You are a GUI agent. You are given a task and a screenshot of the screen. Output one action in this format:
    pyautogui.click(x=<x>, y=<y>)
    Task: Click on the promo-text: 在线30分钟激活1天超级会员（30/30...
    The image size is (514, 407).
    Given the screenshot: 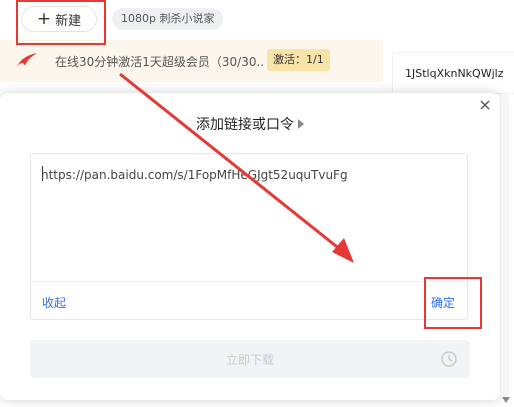 What is the action you would take?
    pyautogui.click(x=160, y=62)
    